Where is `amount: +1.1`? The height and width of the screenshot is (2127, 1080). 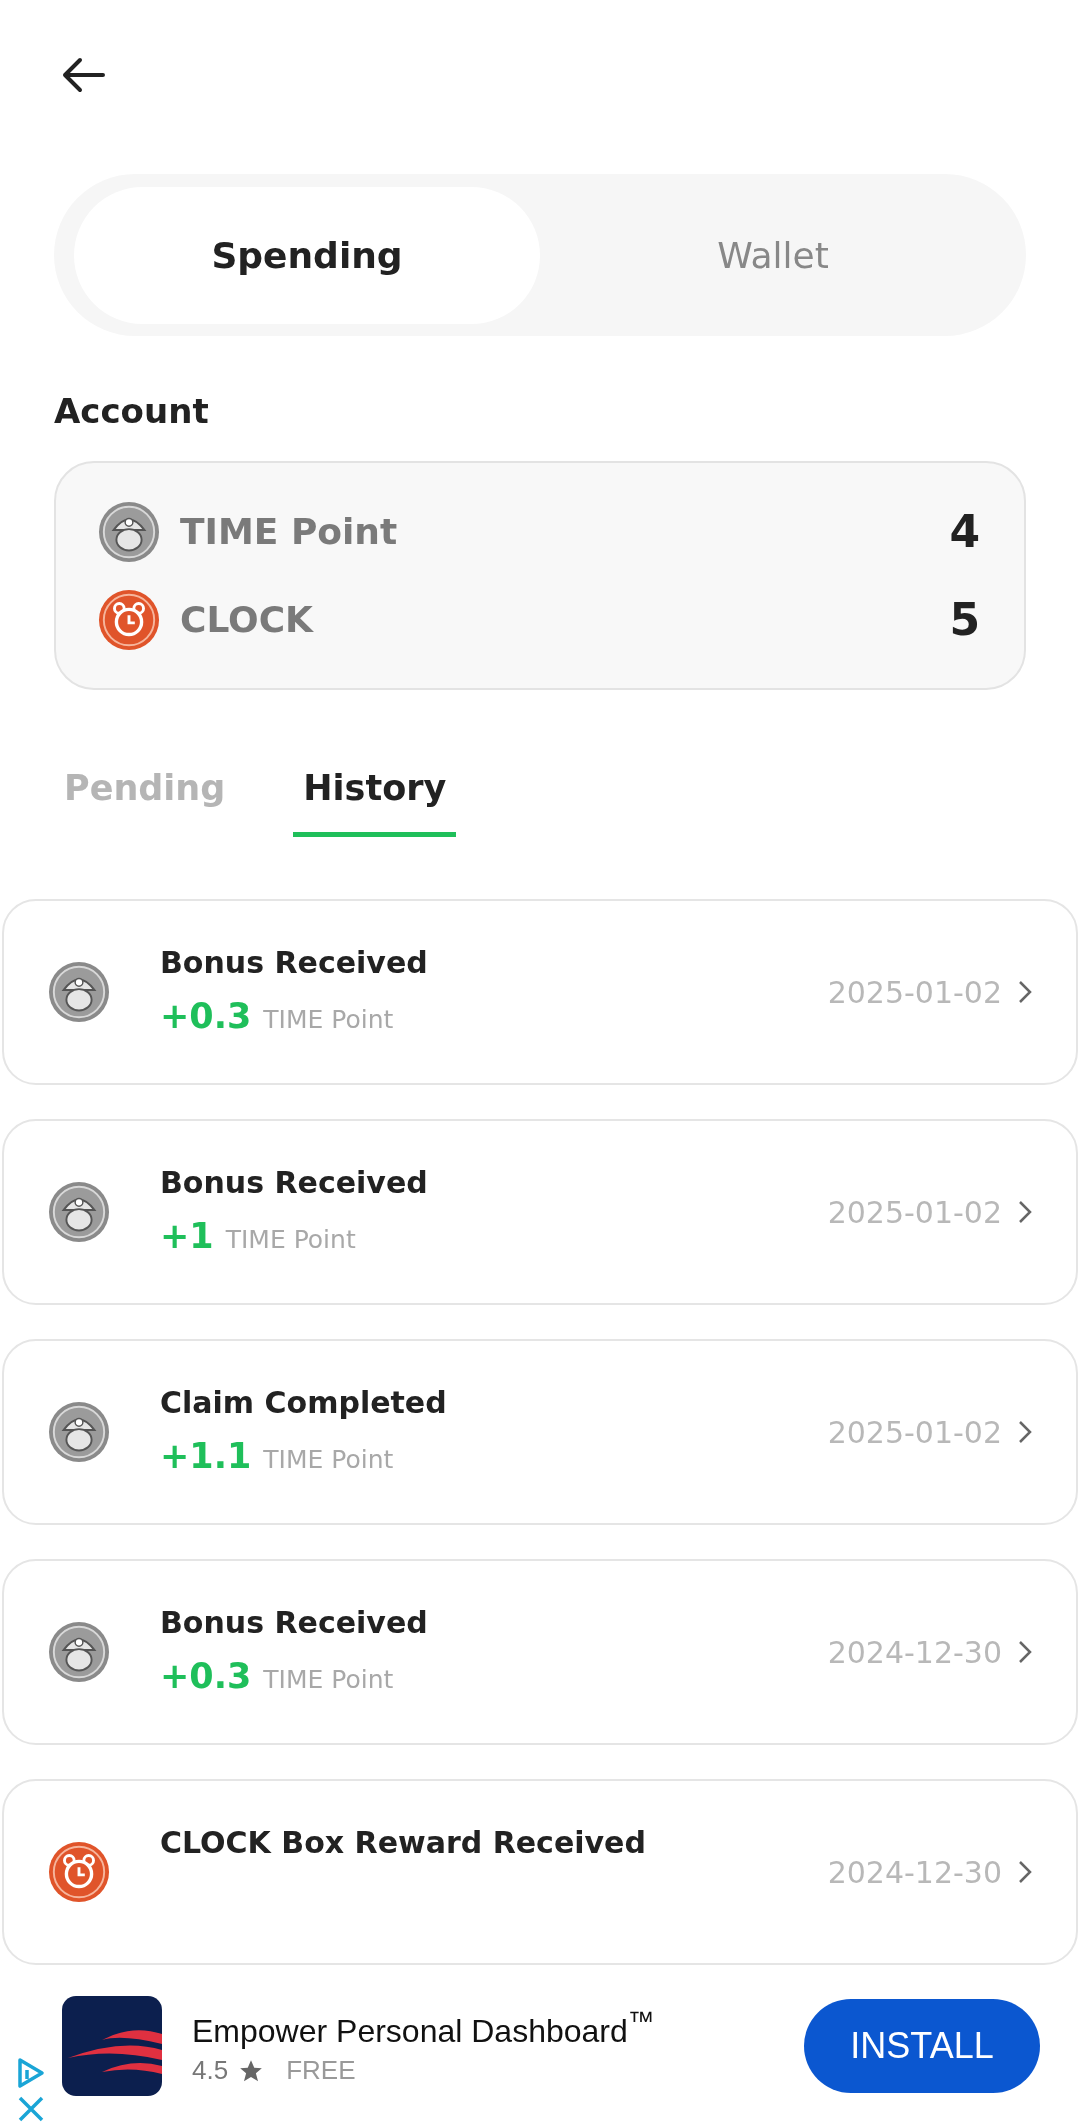 amount: +1.1 is located at coordinates (206, 1455).